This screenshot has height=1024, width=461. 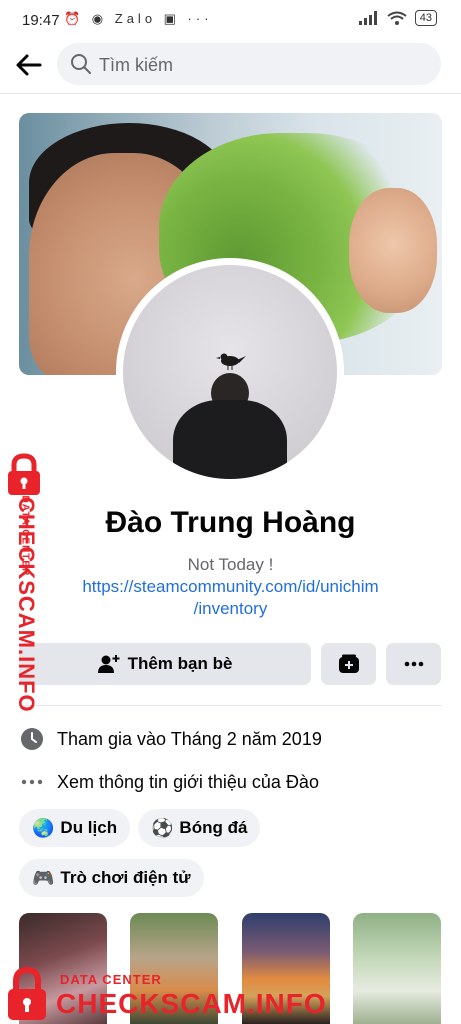 I want to click on follow-button, so click(x=348, y=664).